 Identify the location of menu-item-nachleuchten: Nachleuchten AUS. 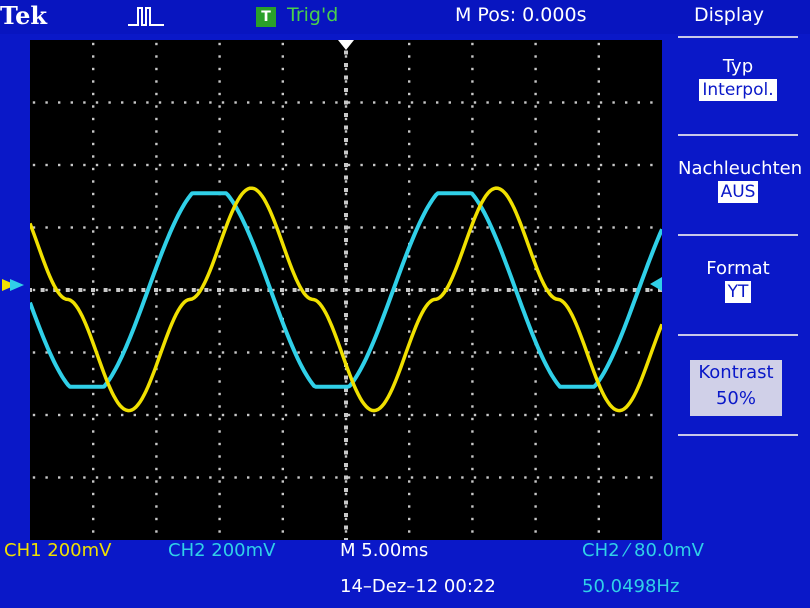
(740, 180).